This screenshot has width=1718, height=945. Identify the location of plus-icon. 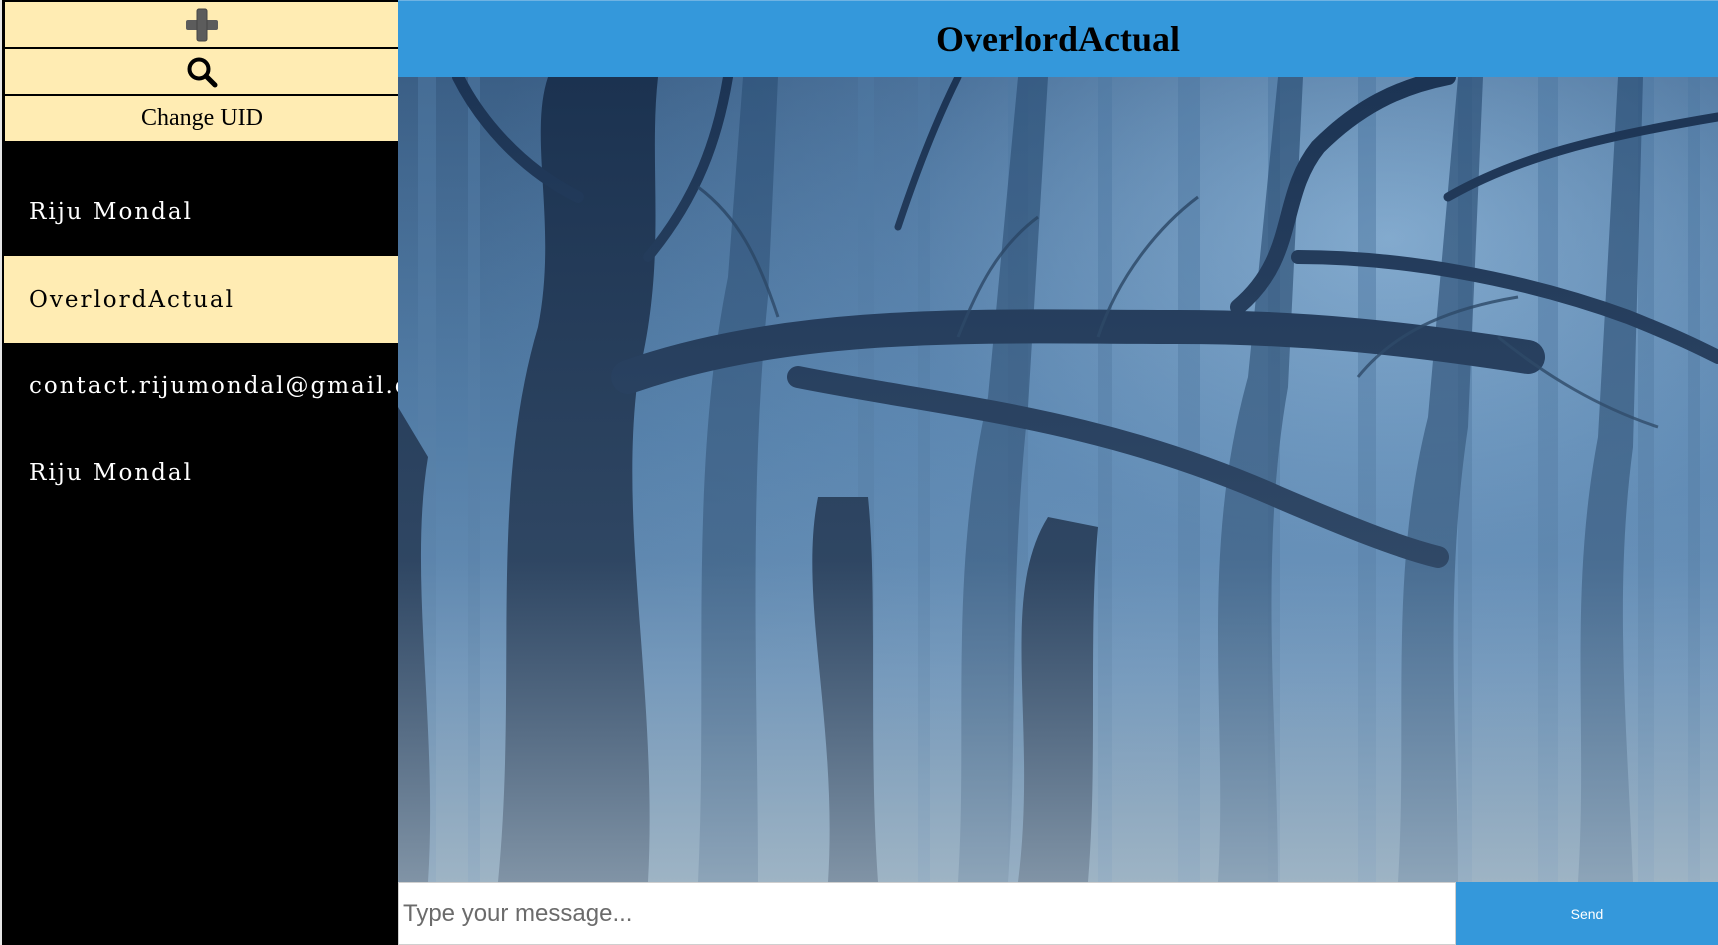
(202, 24).